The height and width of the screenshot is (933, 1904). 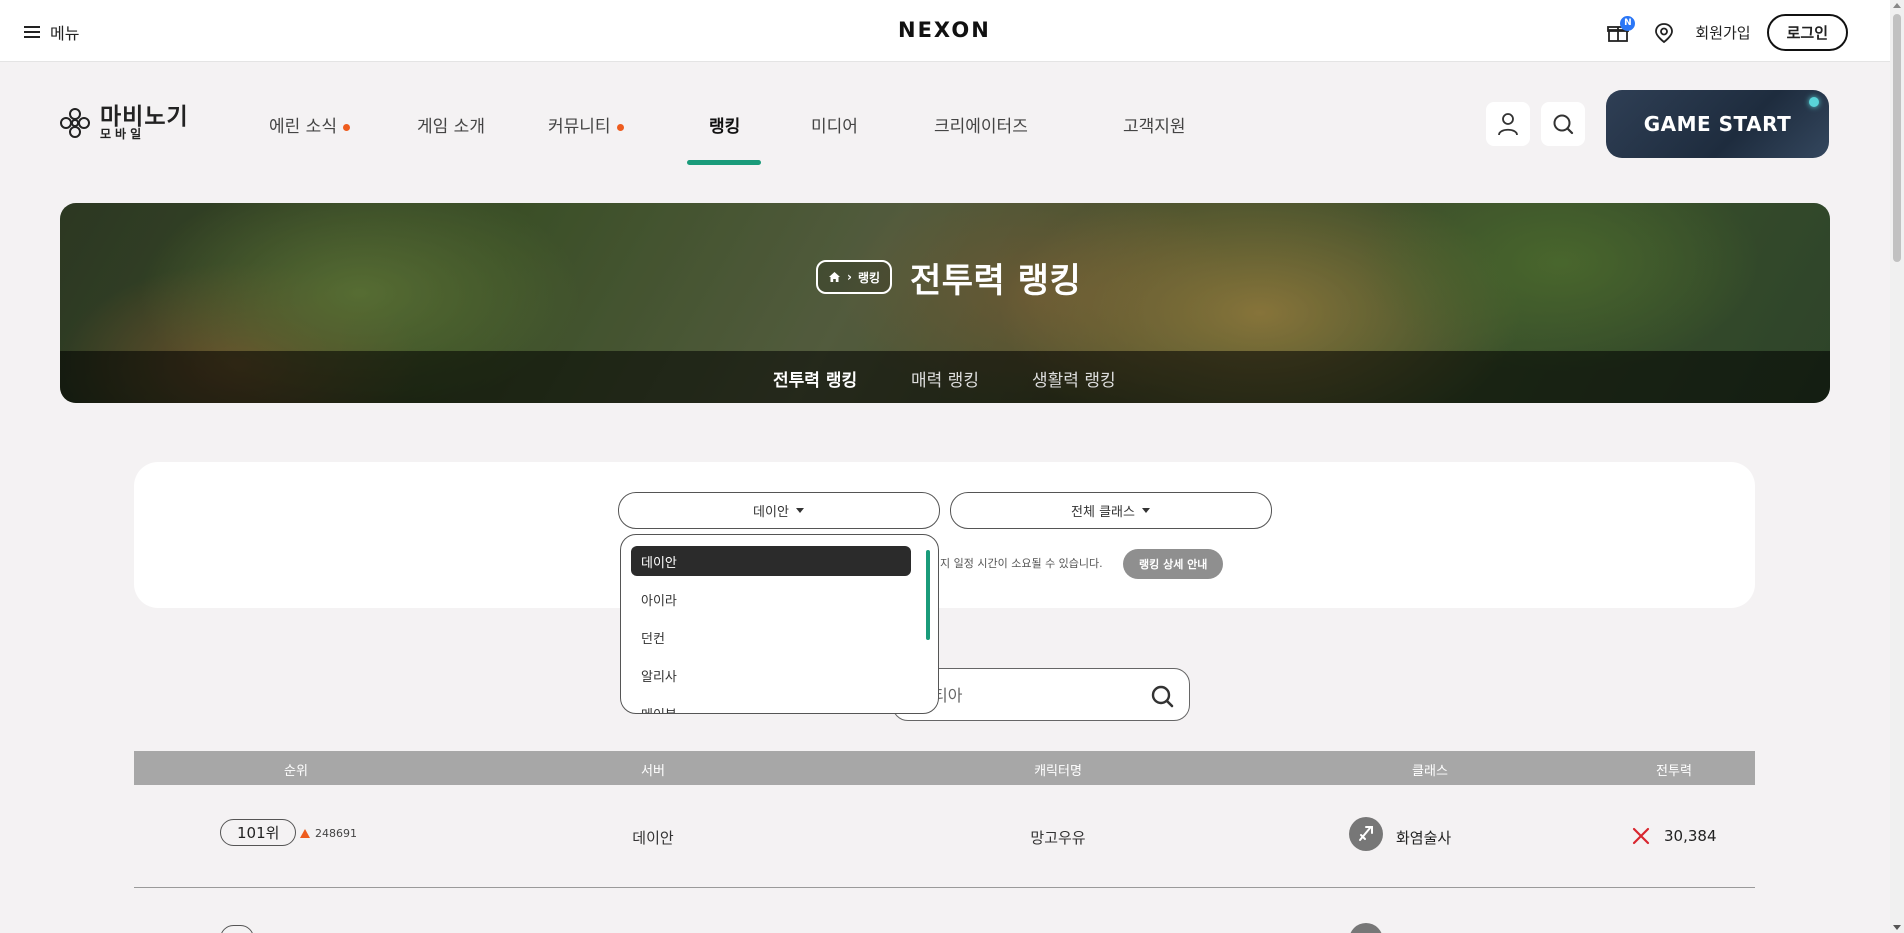 What do you see at coordinates (144, 117) in the screenshot?
I see `logo-title: 마비노기` at bounding box center [144, 117].